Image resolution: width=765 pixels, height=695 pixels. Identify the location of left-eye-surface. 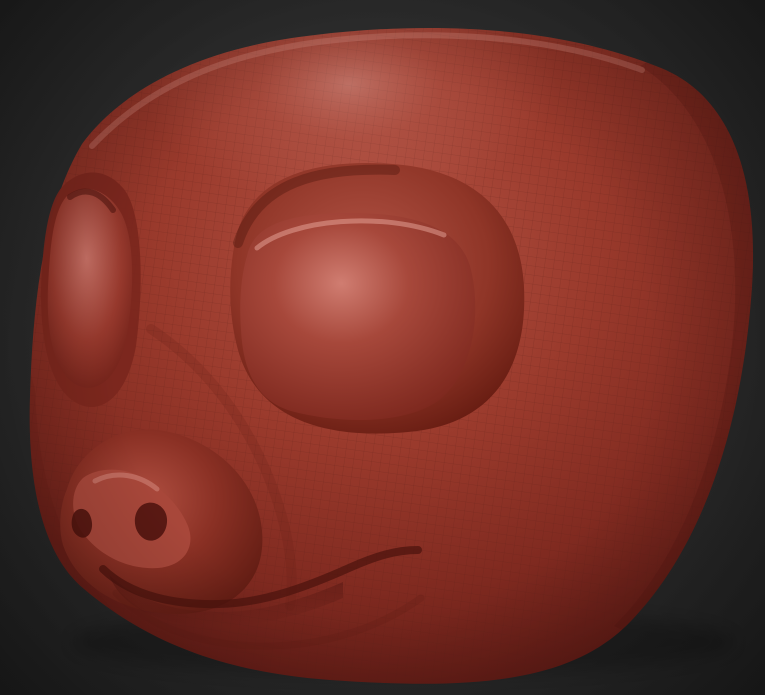
(90, 288).